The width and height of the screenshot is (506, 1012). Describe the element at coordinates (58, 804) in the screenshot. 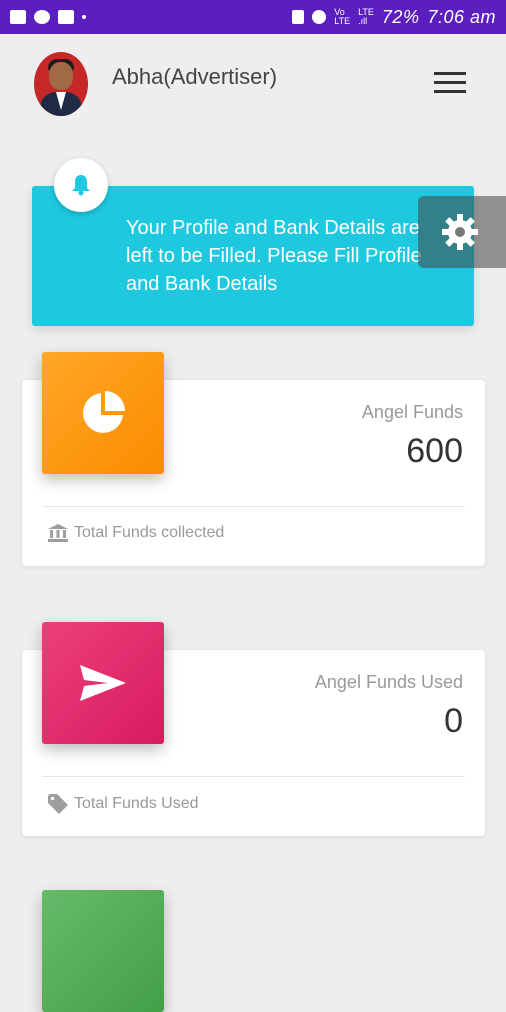

I see `tag-icon` at that location.